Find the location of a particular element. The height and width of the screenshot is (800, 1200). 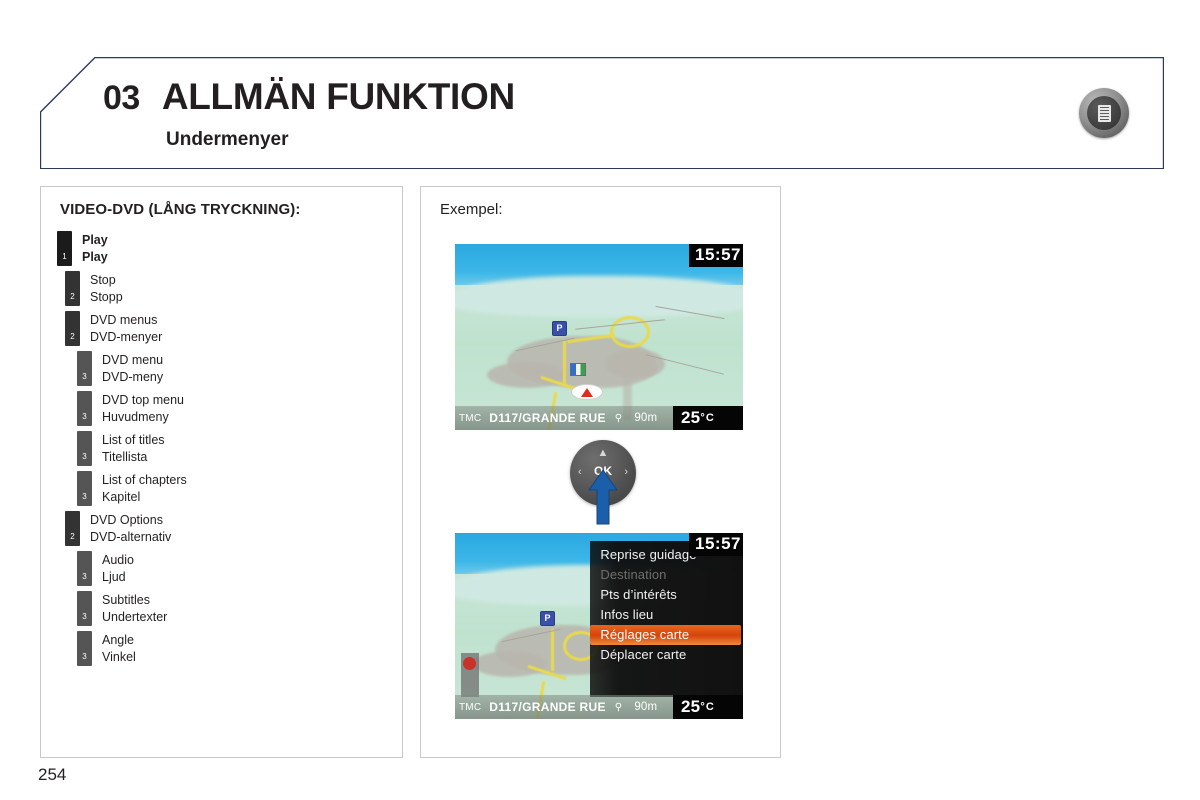

menu-item-label-en: List of titles is located at coordinates (133, 439).